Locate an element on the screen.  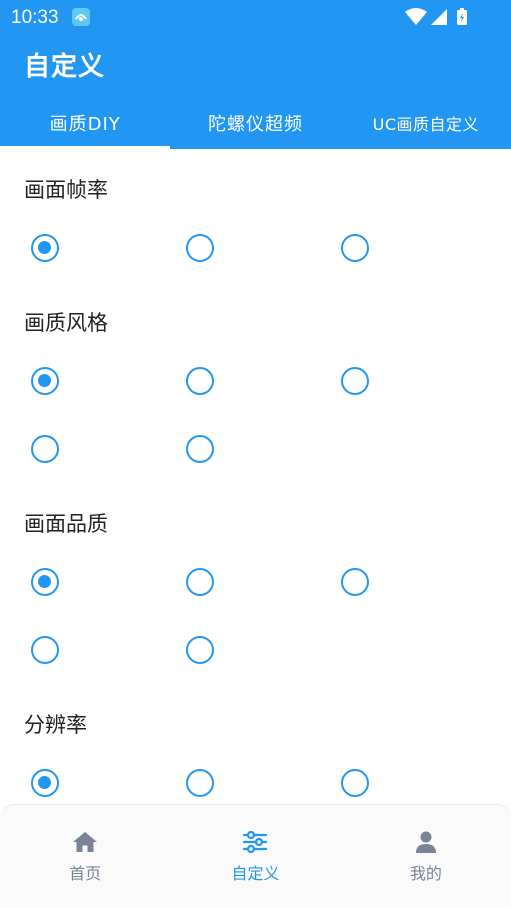
resolution-option-2-radio is located at coordinates (200, 783).